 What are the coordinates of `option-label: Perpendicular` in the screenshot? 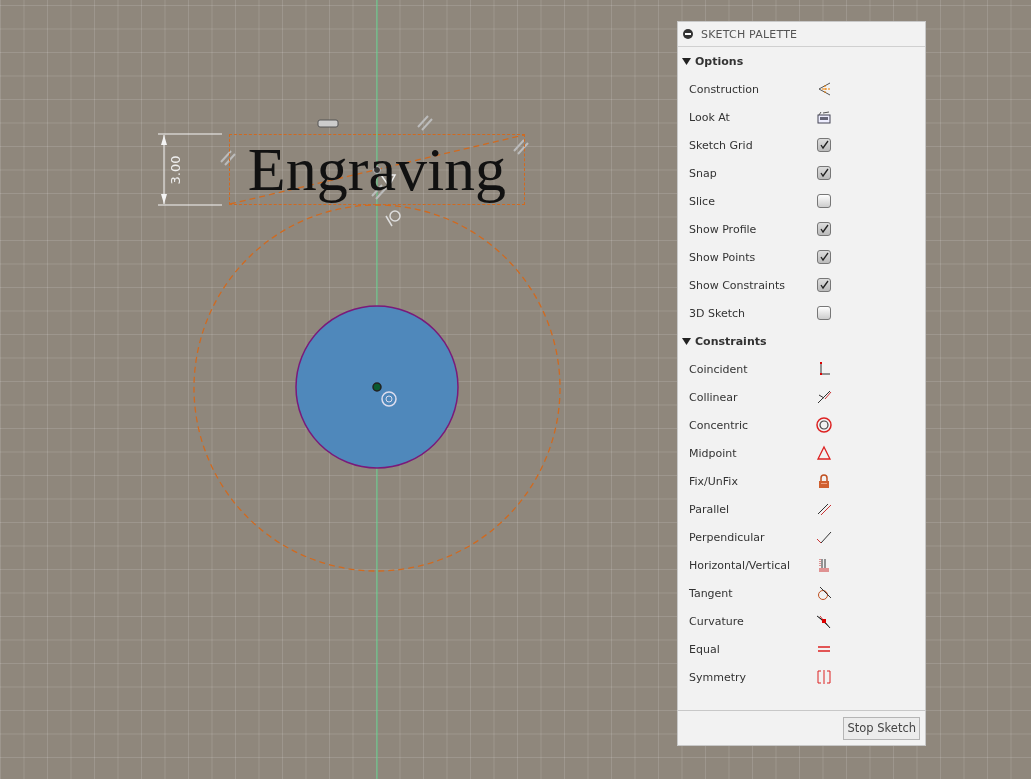 It's located at (727, 537).